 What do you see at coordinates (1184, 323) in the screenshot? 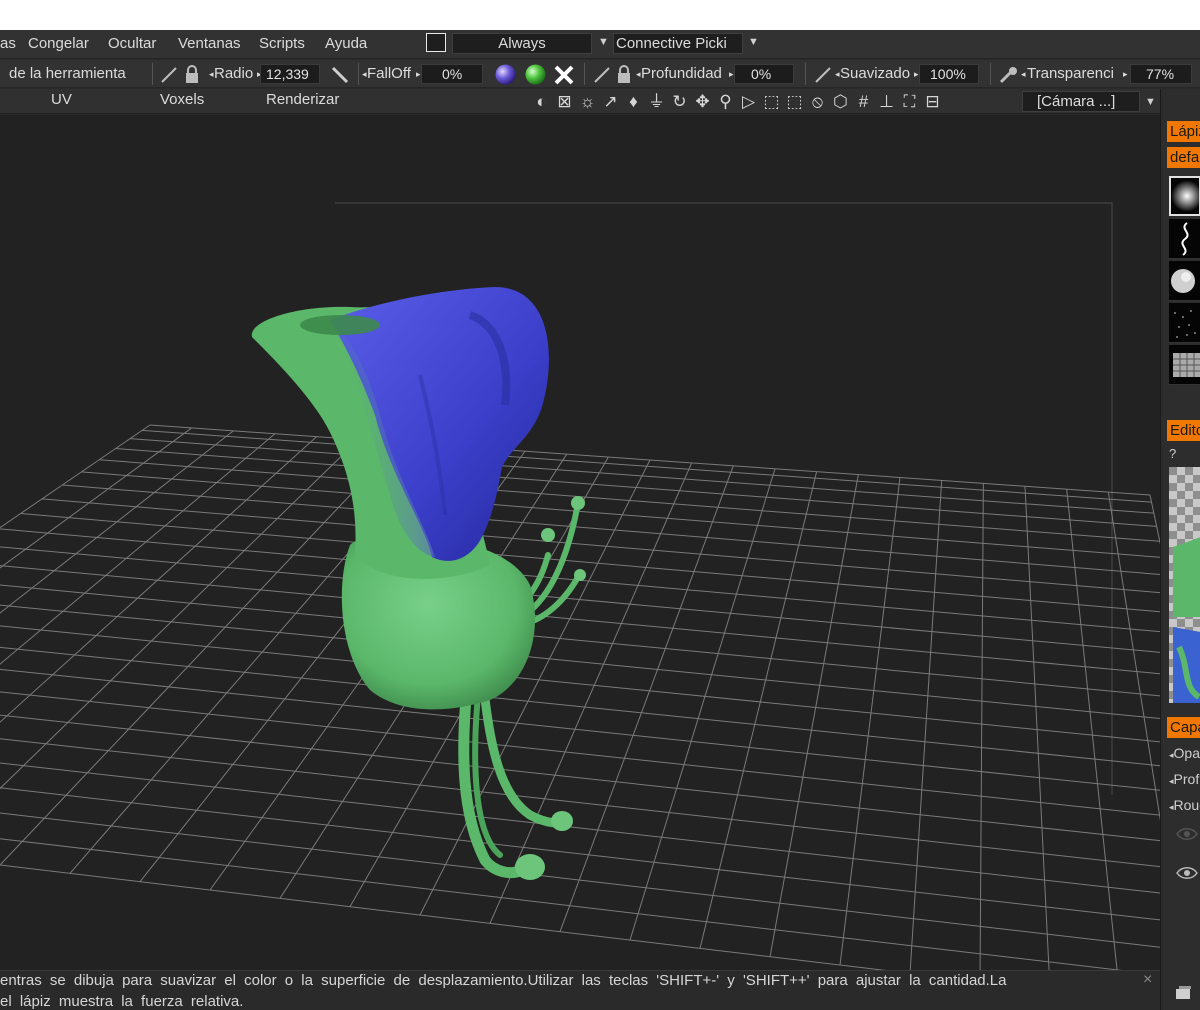
I see `brush-alpha-noise-icon` at bounding box center [1184, 323].